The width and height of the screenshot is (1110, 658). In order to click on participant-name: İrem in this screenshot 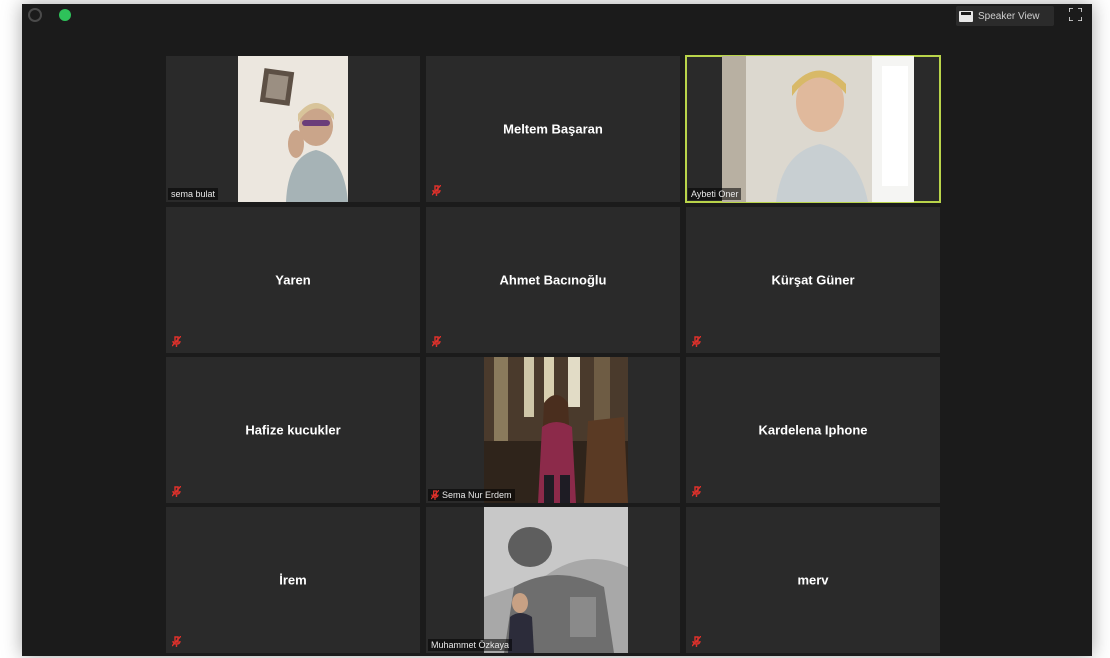, I will do `click(293, 580)`.